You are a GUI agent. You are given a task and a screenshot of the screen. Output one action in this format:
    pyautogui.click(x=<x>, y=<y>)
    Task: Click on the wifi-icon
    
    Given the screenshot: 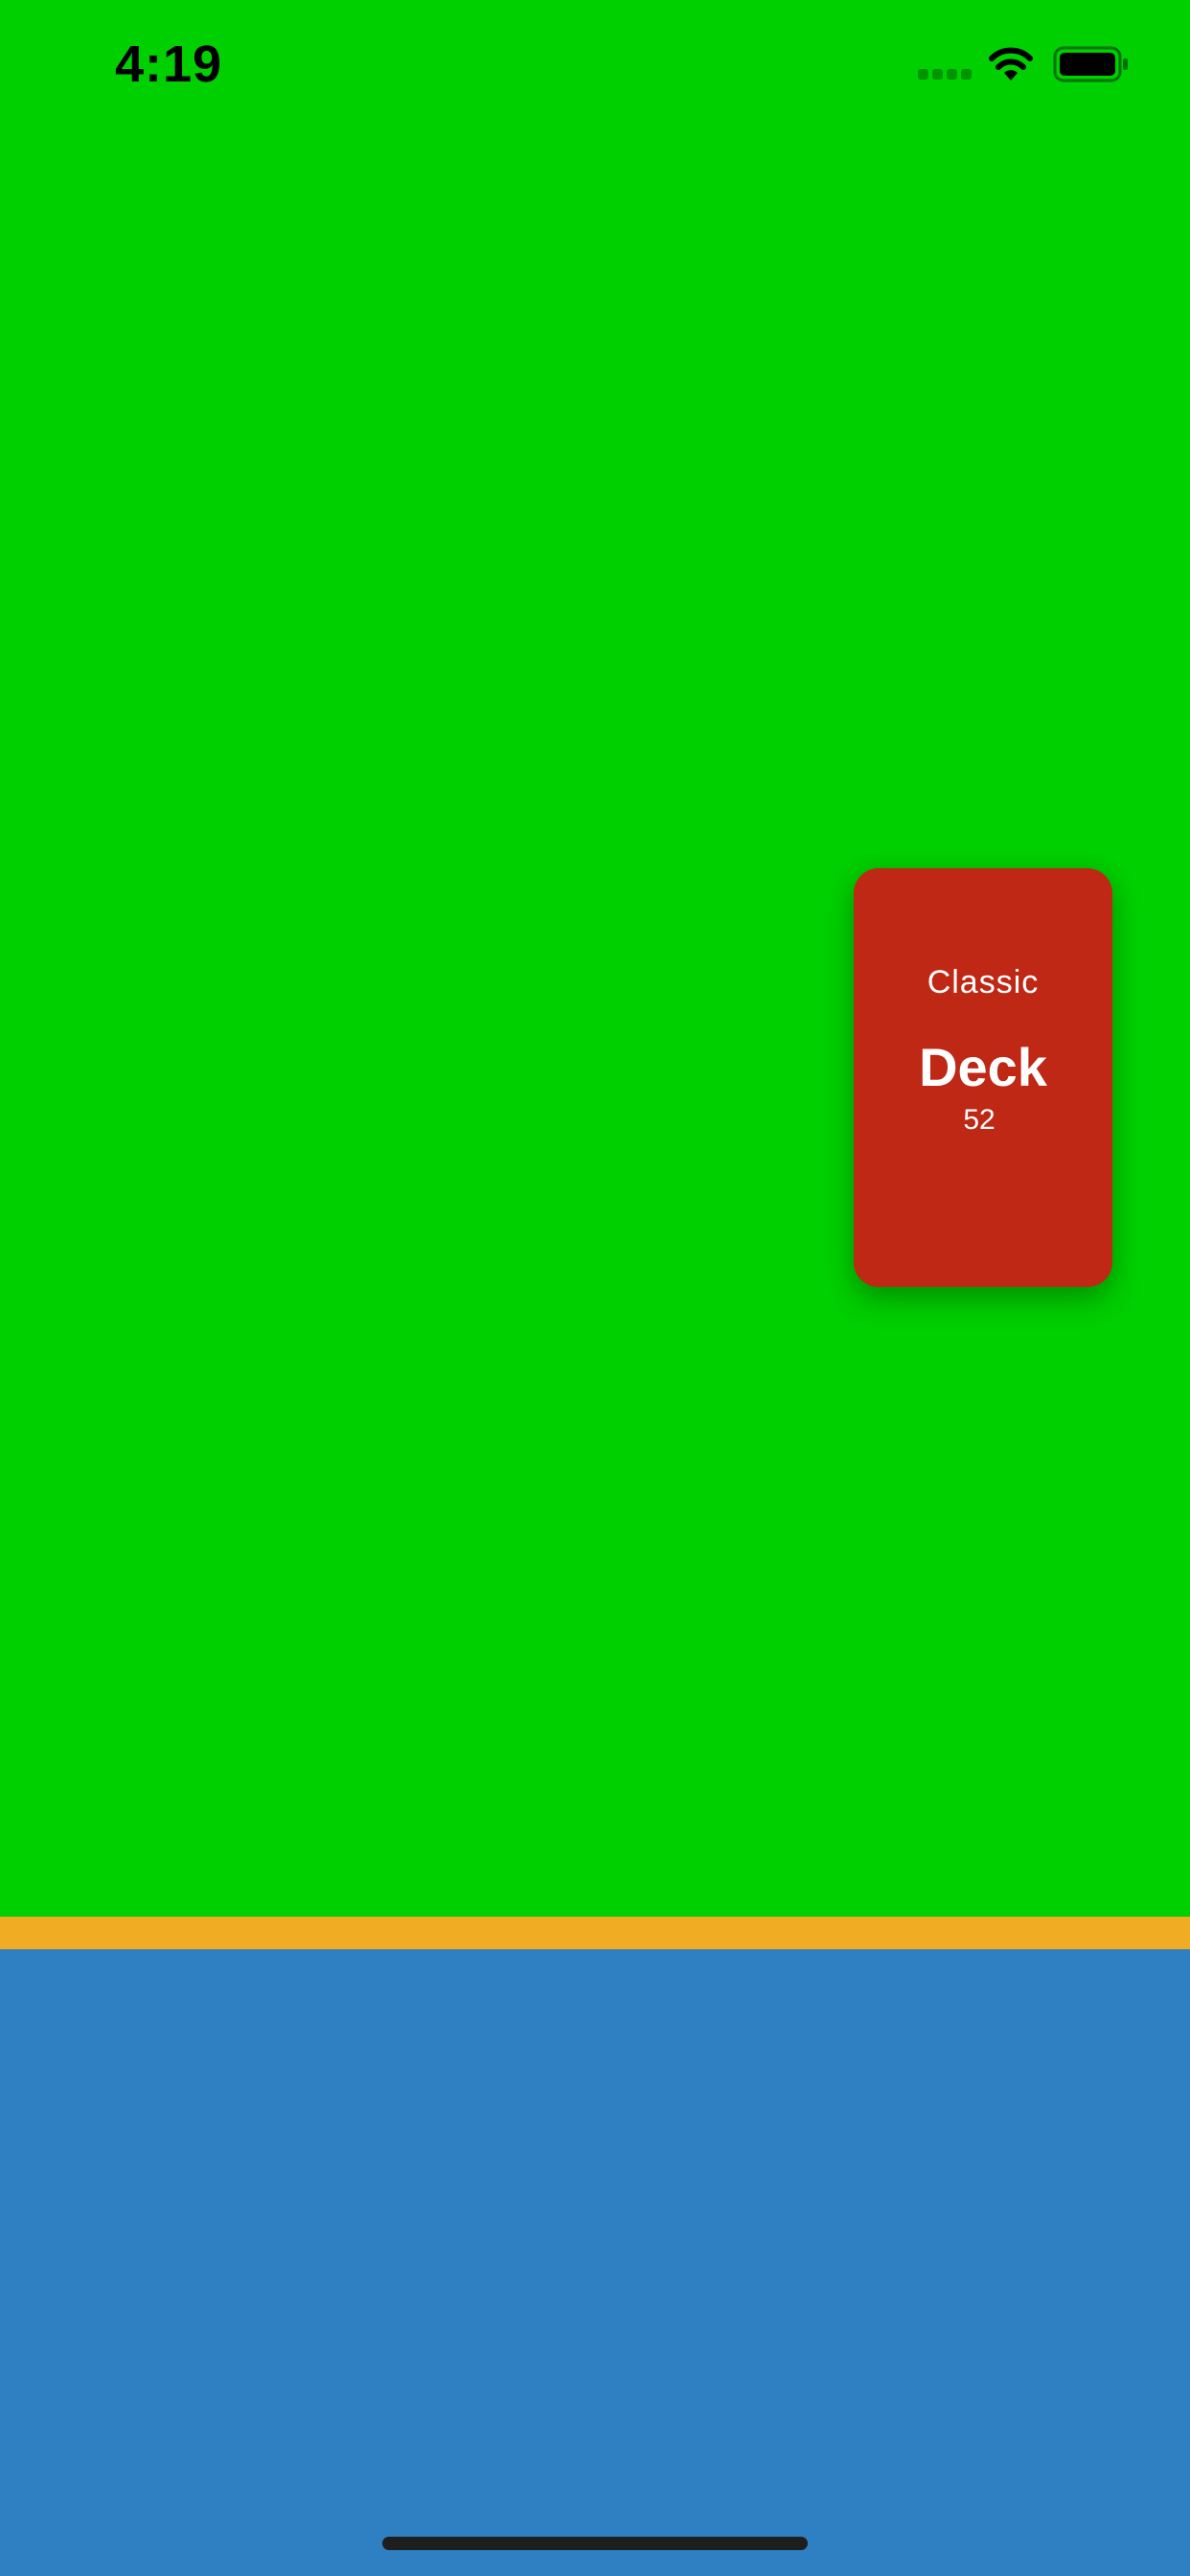 What is the action you would take?
    pyautogui.click(x=1011, y=63)
    